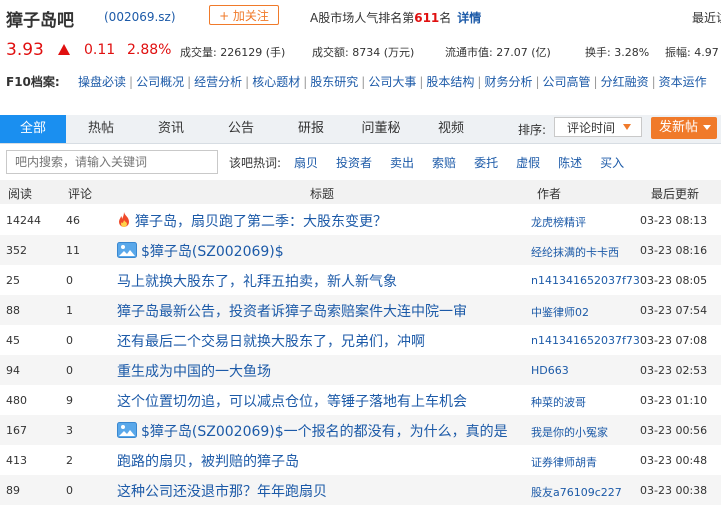 The image size is (721, 509). I want to click on comment-count: 3, so click(69, 430).